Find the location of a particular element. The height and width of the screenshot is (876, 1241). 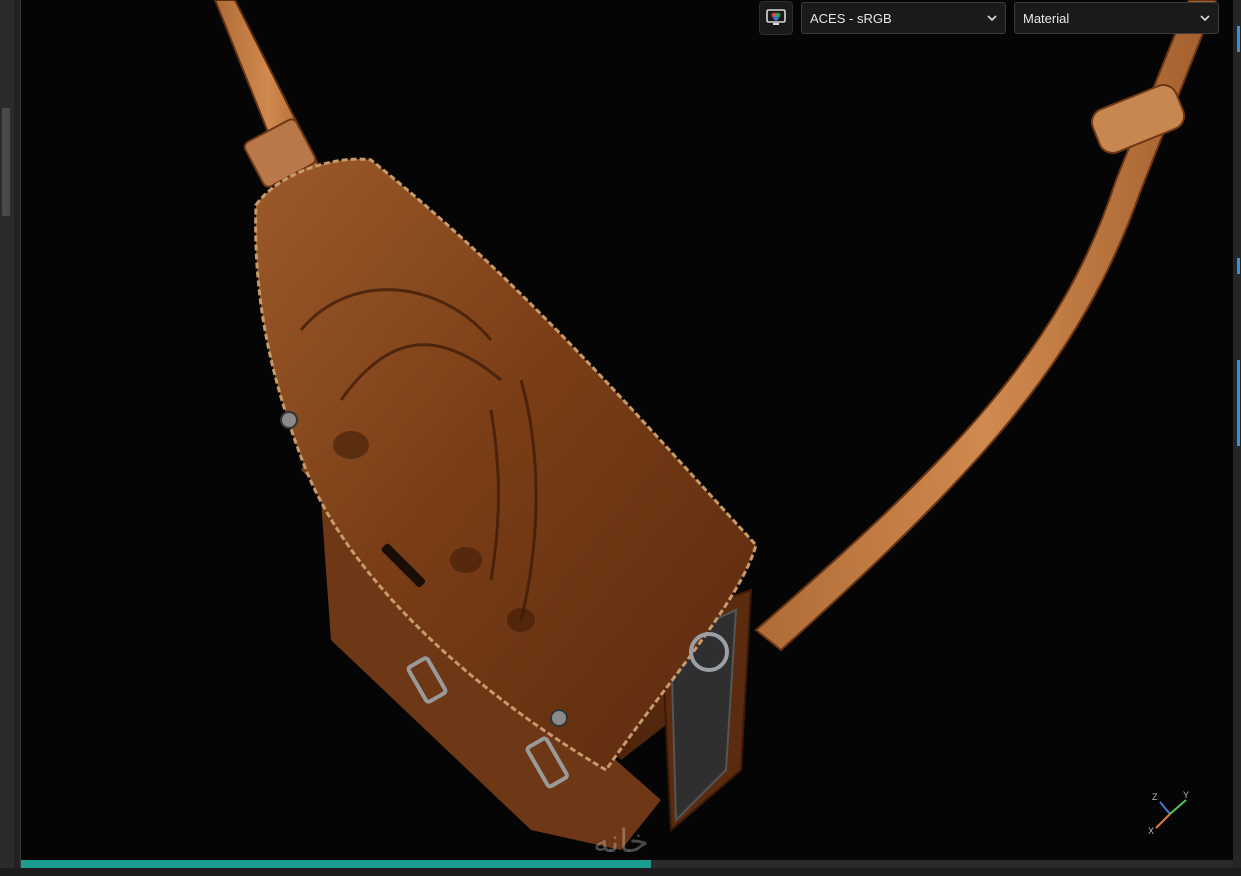

monitor-color-icon is located at coordinates (776, 17).